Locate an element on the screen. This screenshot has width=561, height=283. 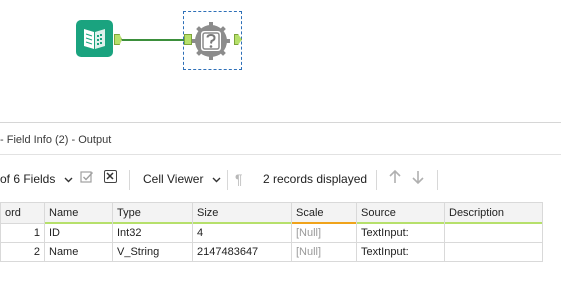
fields-dropdown: of 6 Fields is located at coordinates (36, 179).